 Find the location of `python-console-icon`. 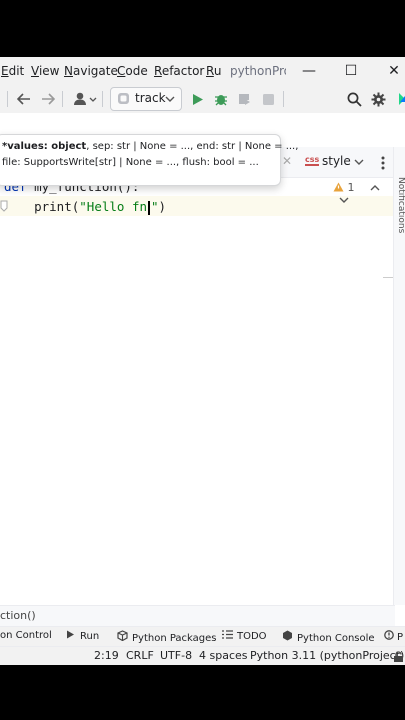

python-console-icon is located at coordinates (287, 635).